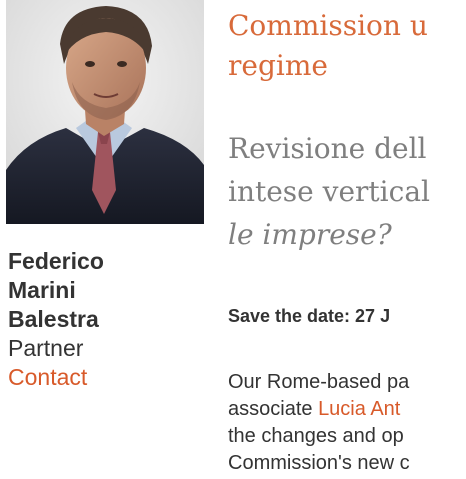 This screenshot has height=479, width=466. I want to click on body-line-3: the changes and op, so click(316, 436).